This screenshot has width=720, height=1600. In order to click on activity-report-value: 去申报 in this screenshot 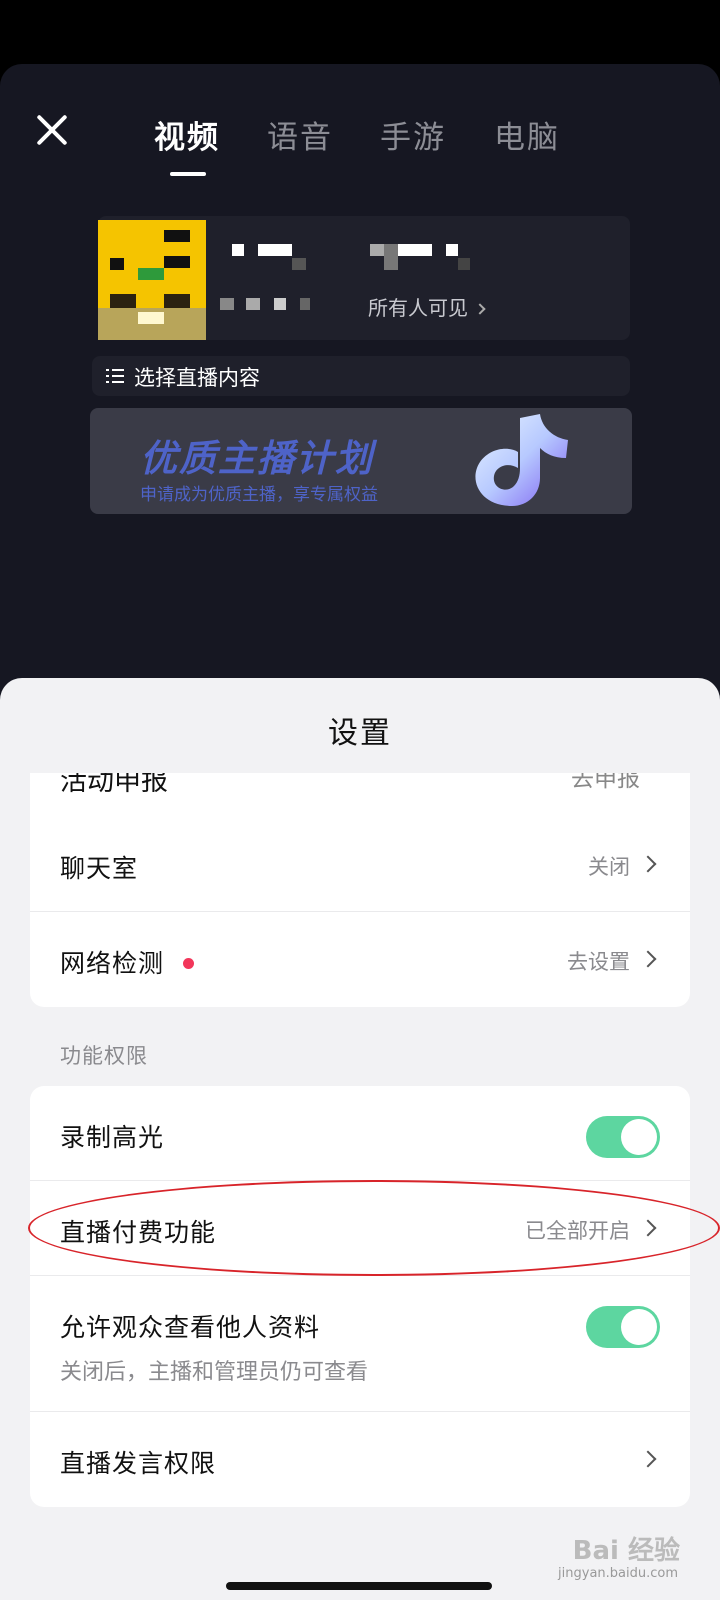, I will do `click(605, 782)`.